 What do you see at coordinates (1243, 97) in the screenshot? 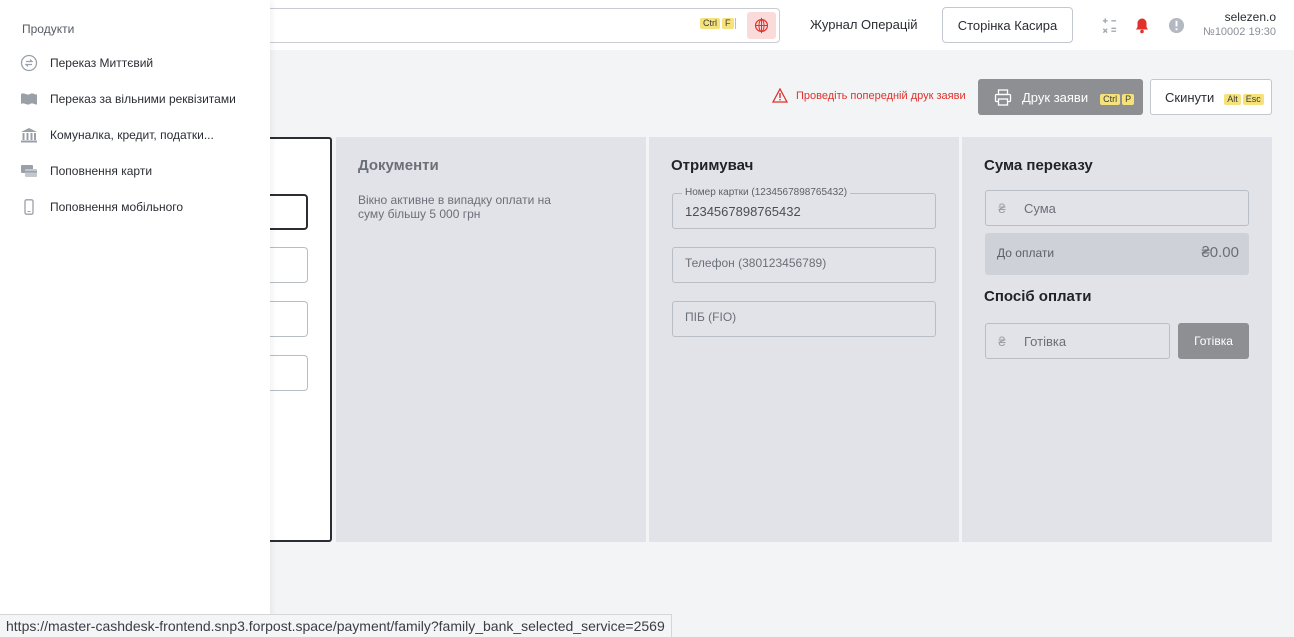
I see `reset-shortcut: Alt Esc` at bounding box center [1243, 97].